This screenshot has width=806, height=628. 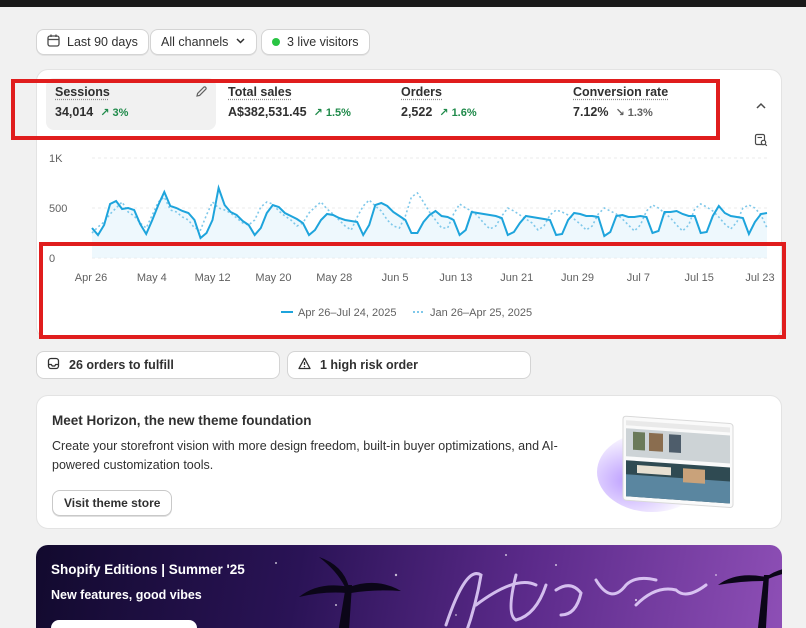 I want to click on live-visitors-button: 3 live visitors, so click(x=315, y=42).